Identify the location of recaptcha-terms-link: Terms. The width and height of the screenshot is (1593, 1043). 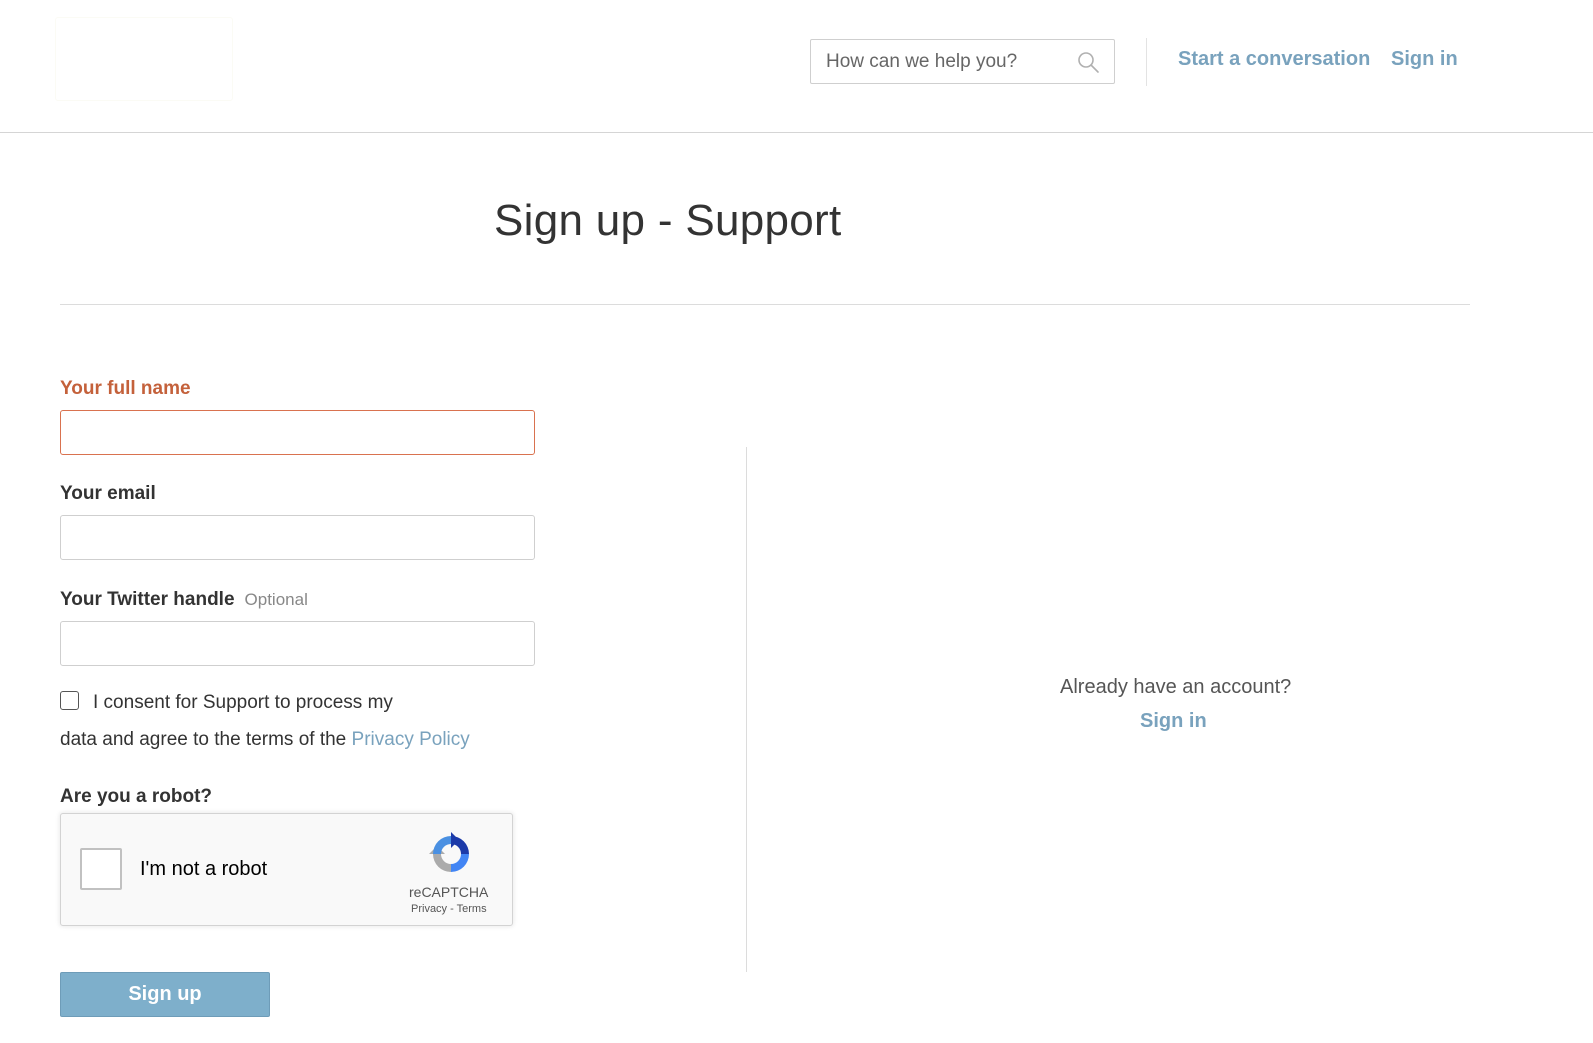
(472, 909).